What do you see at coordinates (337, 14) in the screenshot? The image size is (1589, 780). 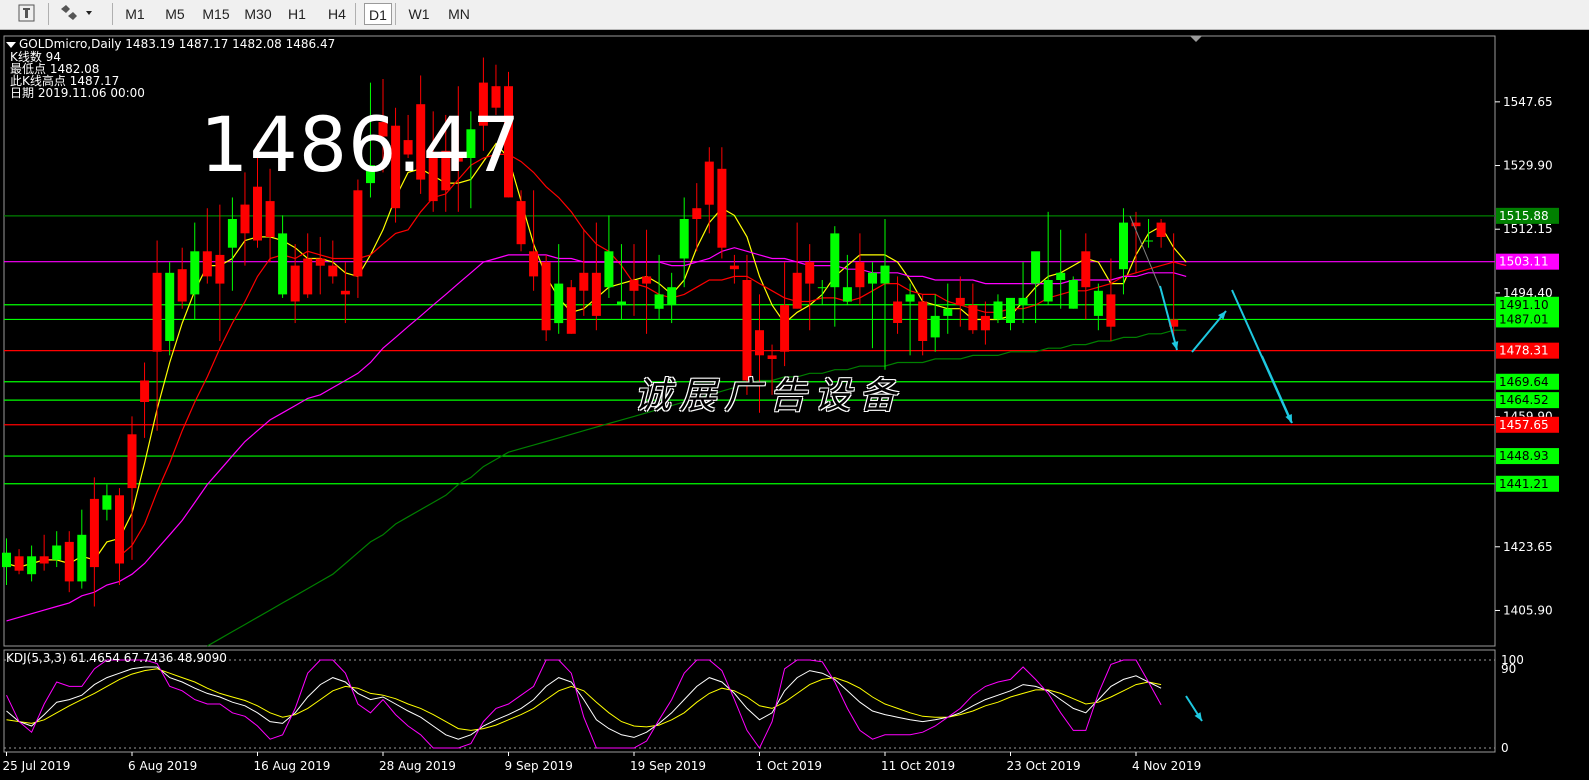 I see `timeframe-h4: H4` at bounding box center [337, 14].